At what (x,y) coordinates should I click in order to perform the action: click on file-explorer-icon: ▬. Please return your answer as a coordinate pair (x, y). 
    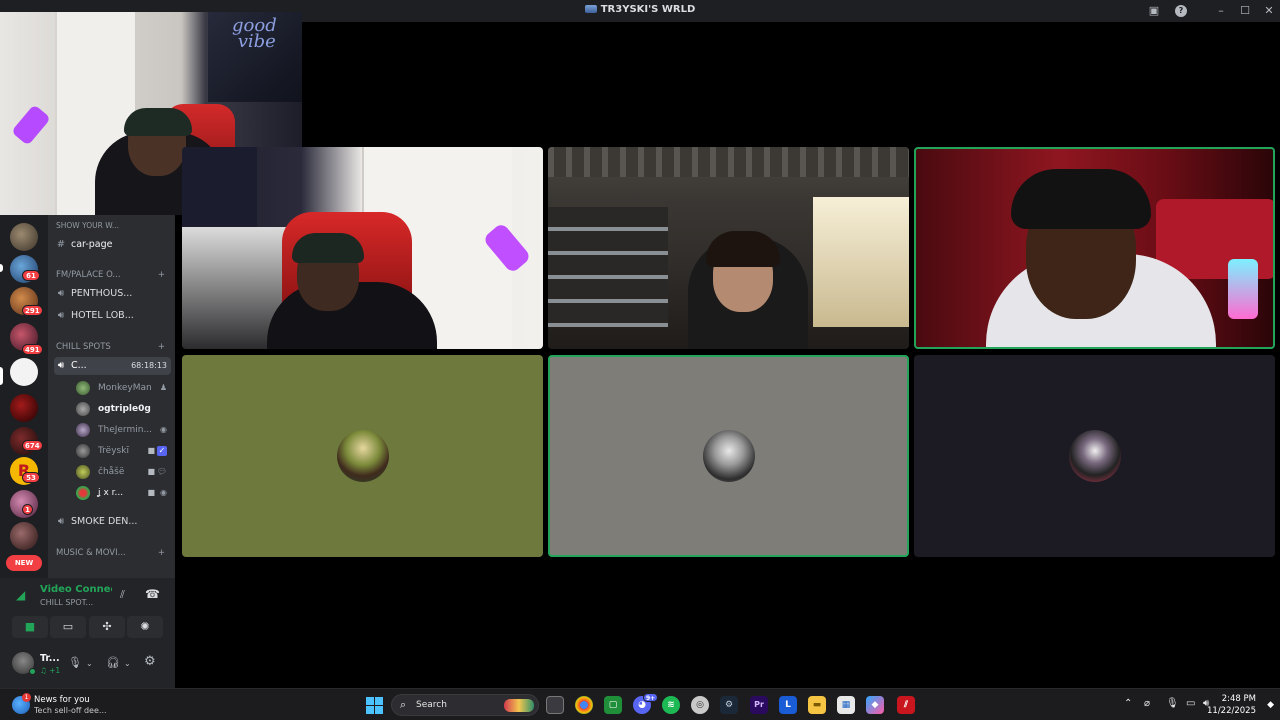
    Looking at the image, I should click on (817, 705).